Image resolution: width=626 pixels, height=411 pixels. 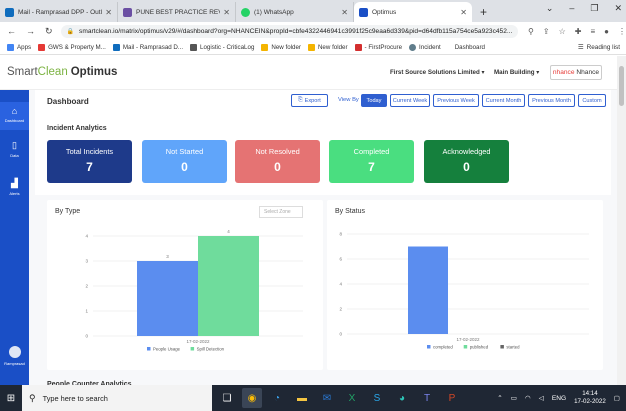 What do you see at coordinates (281, 47) in the screenshot?
I see `bookmark-folder-1: New folder` at bounding box center [281, 47].